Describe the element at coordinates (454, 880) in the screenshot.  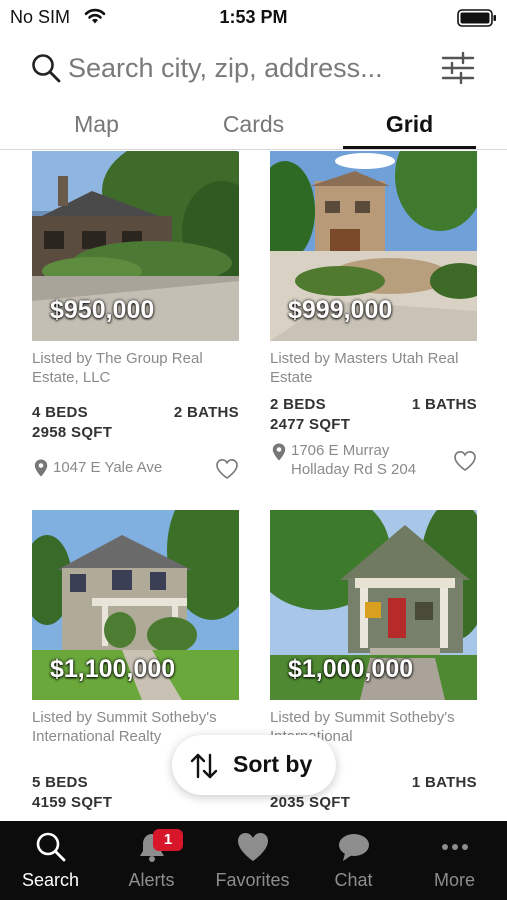
I see `tabbar-label: More` at that location.